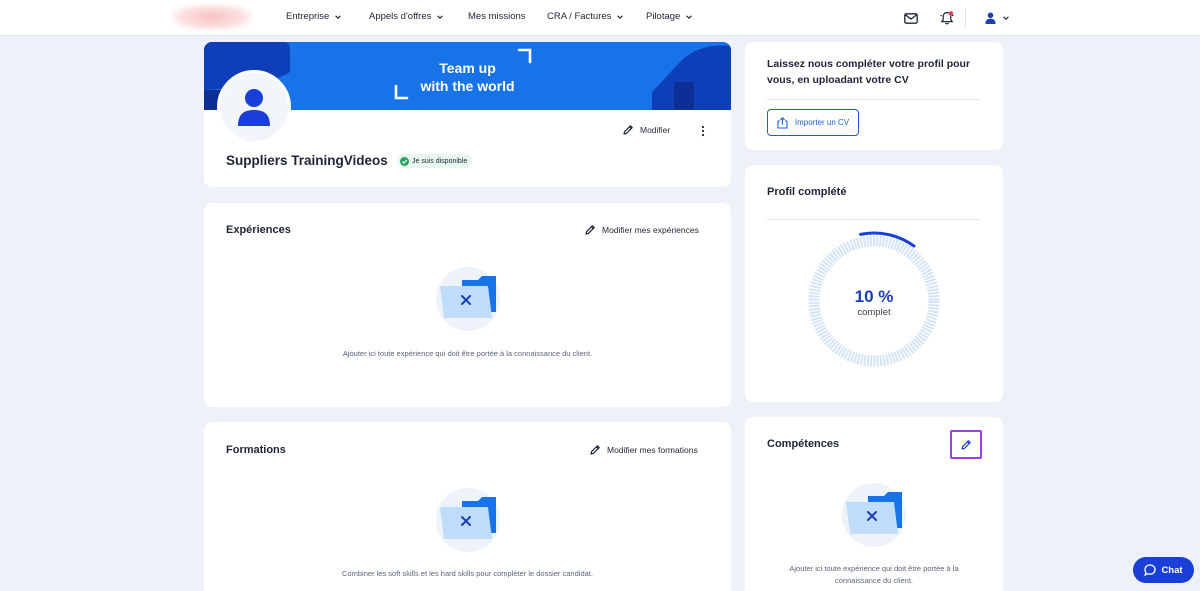 The width and height of the screenshot is (1200, 591). I want to click on formations-title: Formations, so click(256, 450).